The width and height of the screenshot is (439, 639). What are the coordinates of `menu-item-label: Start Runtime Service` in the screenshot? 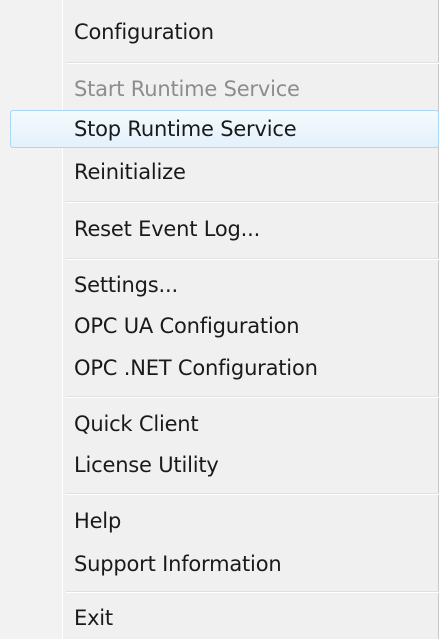 It's located at (187, 89).